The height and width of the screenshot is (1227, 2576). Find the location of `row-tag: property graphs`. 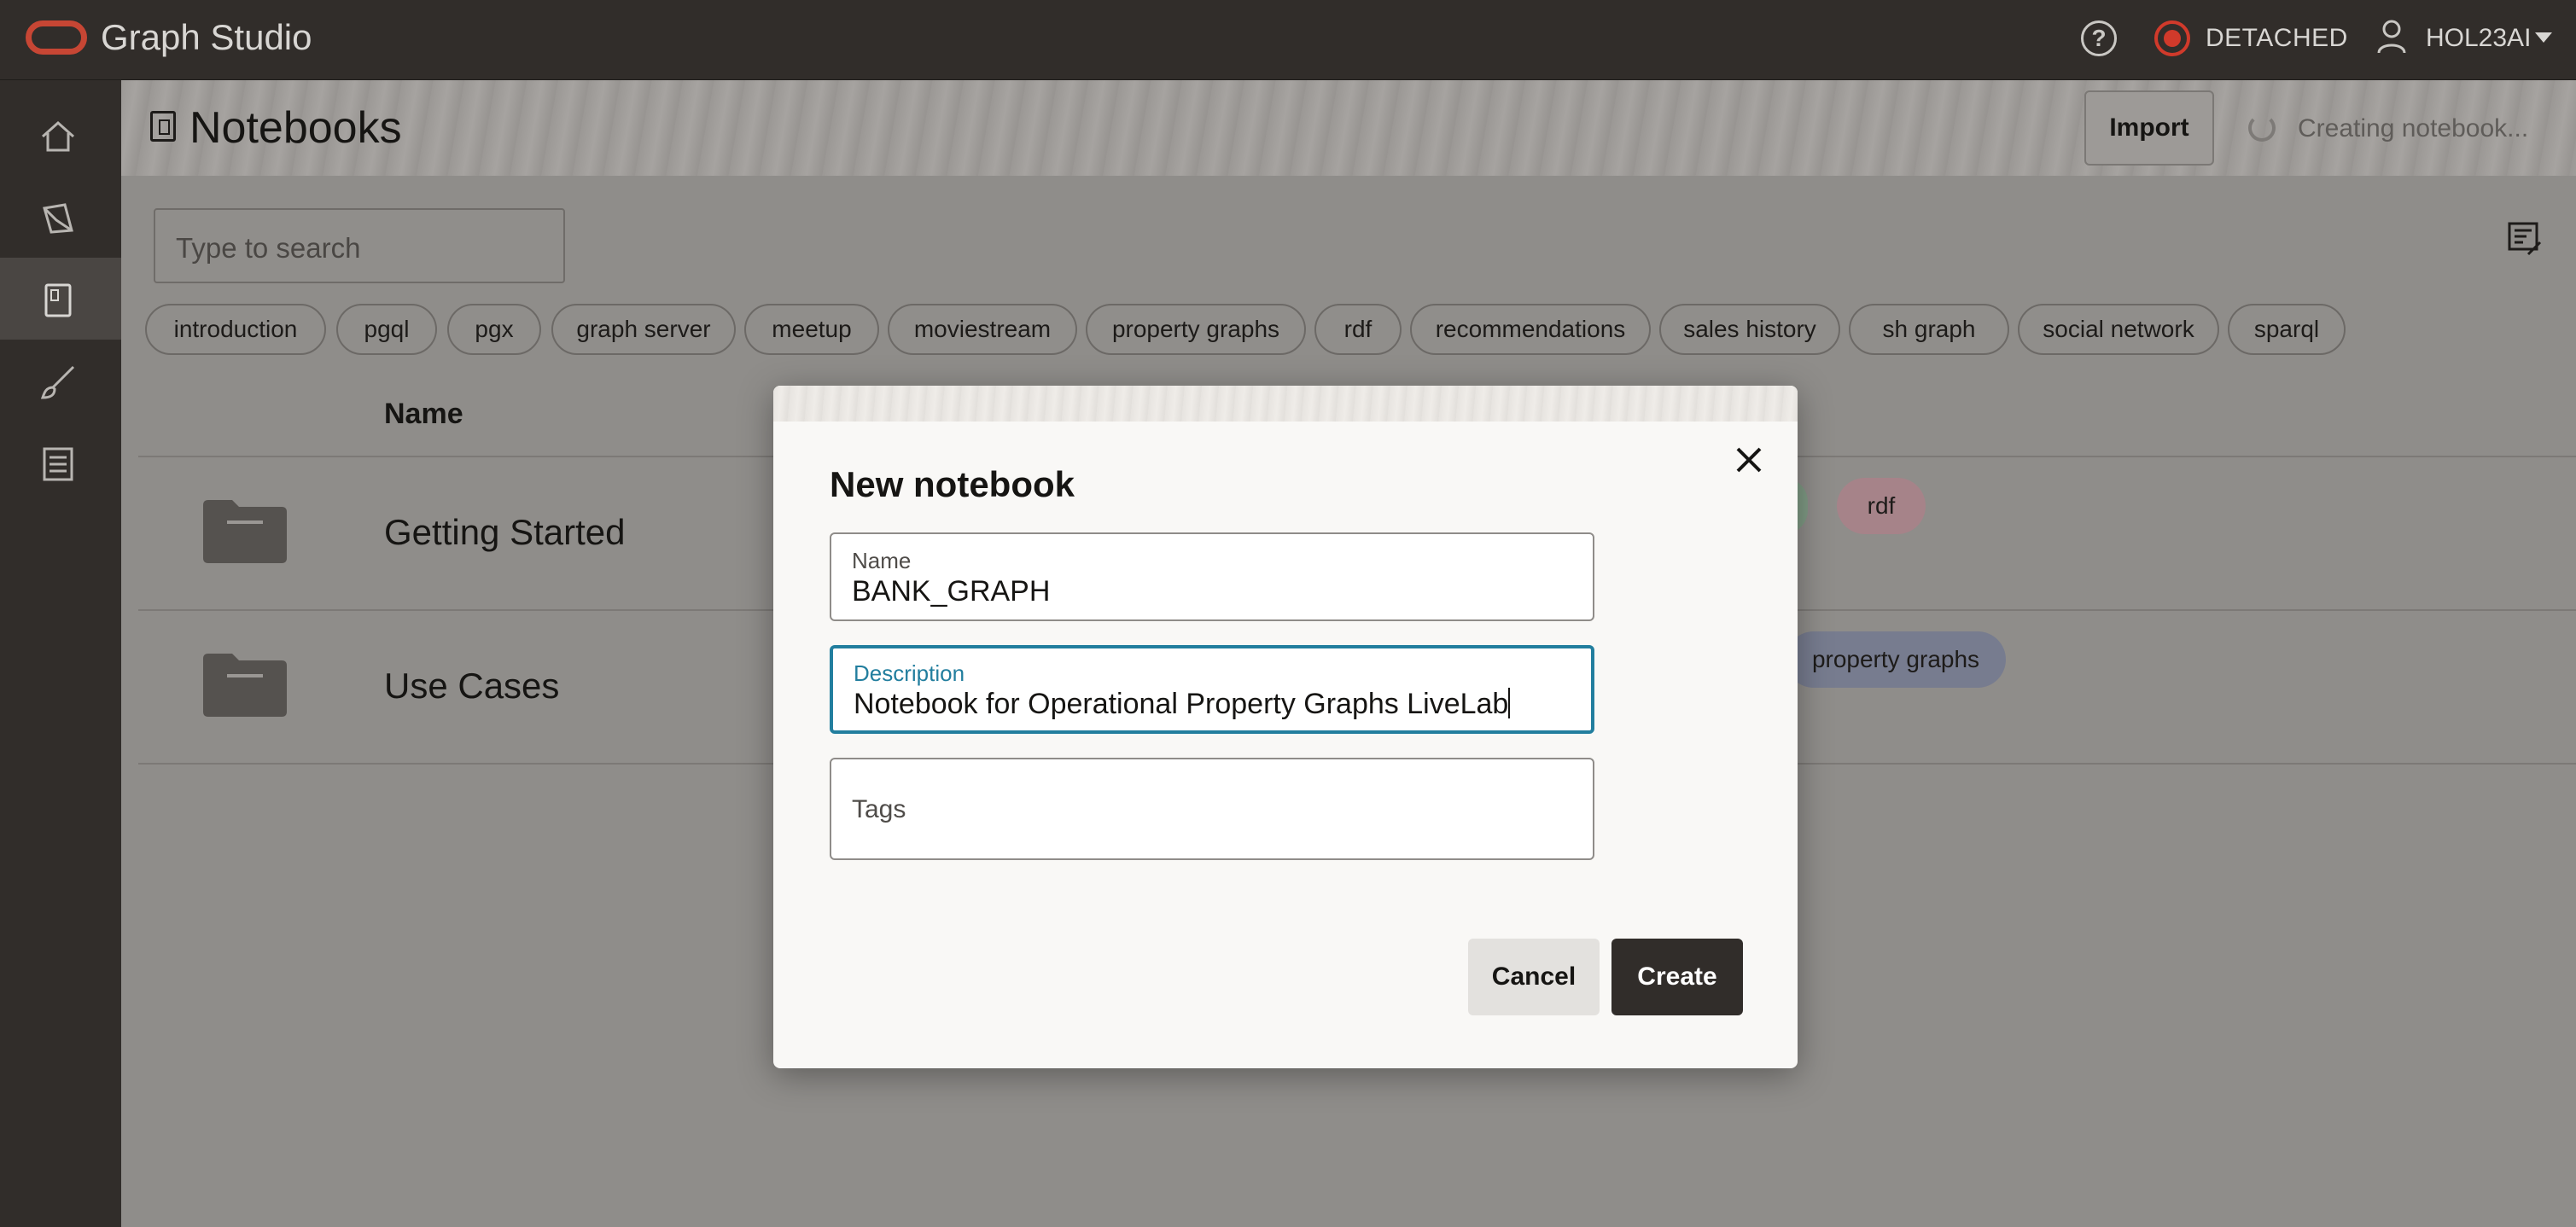

row-tag: property graphs is located at coordinates (1896, 659).